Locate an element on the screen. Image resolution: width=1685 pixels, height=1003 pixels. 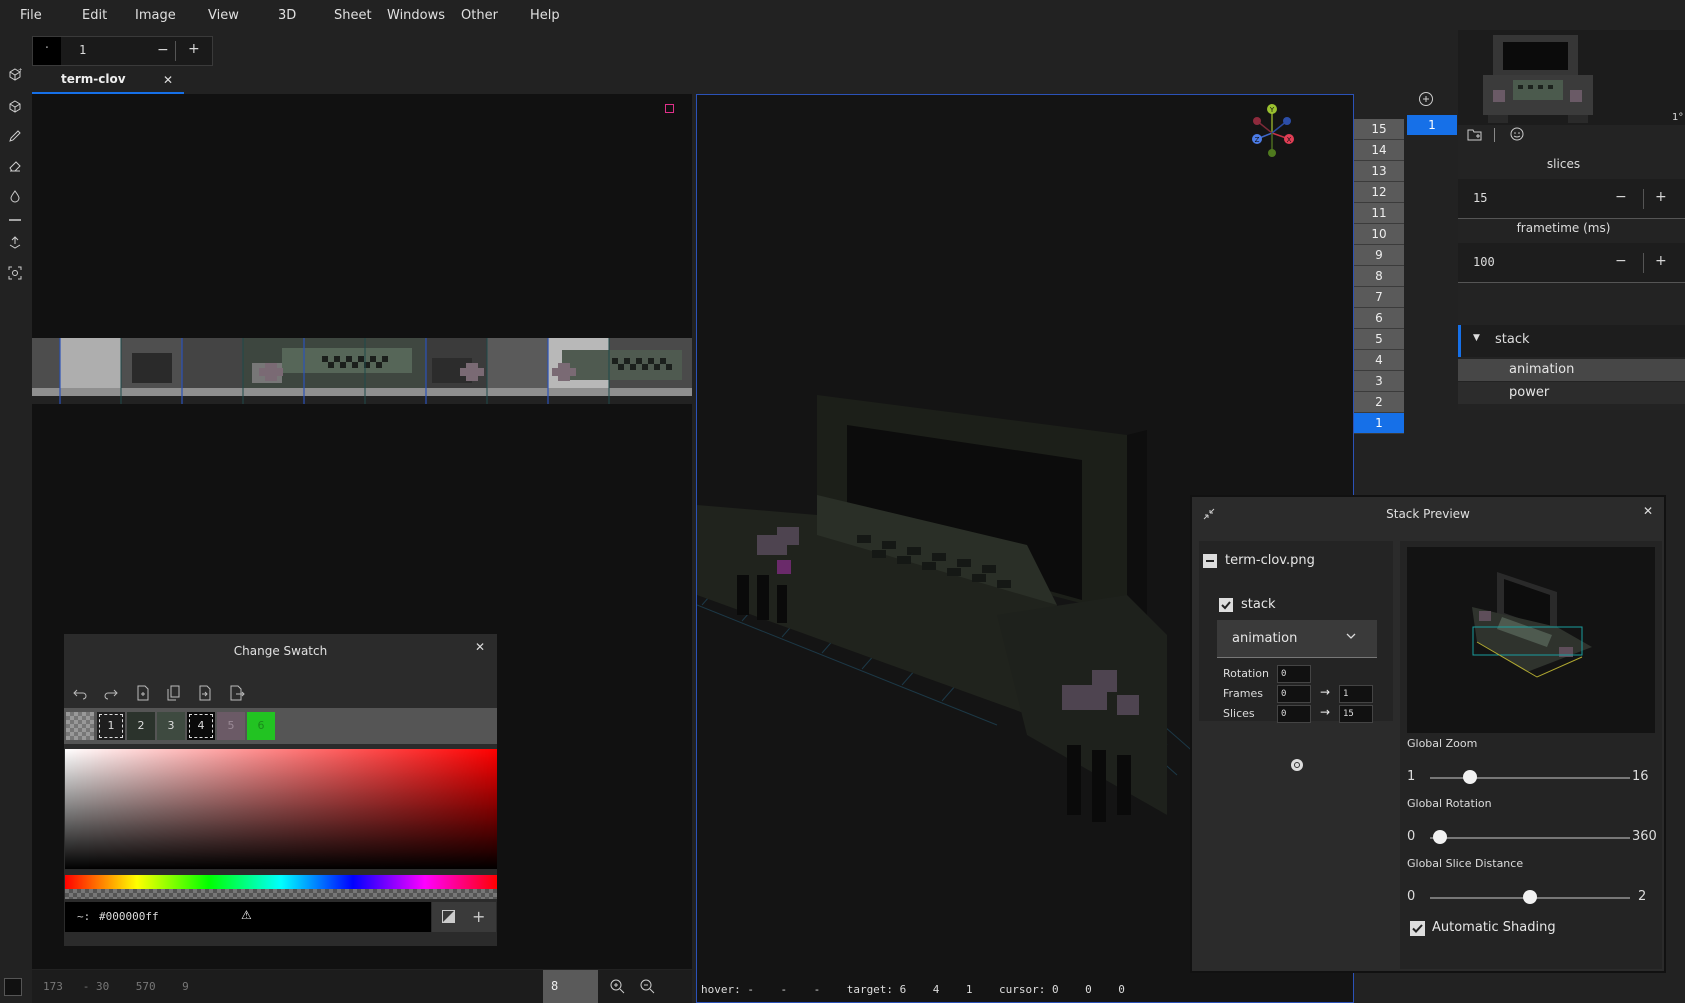
frames-to-input: 1 is located at coordinates (1356, 694).